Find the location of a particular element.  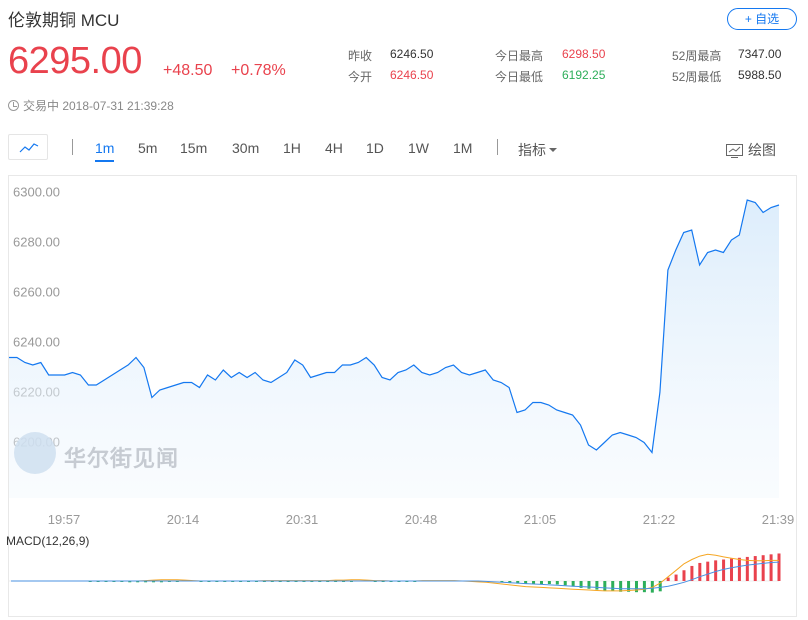

x-tick-label: 20:14 is located at coordinates (183, 519).